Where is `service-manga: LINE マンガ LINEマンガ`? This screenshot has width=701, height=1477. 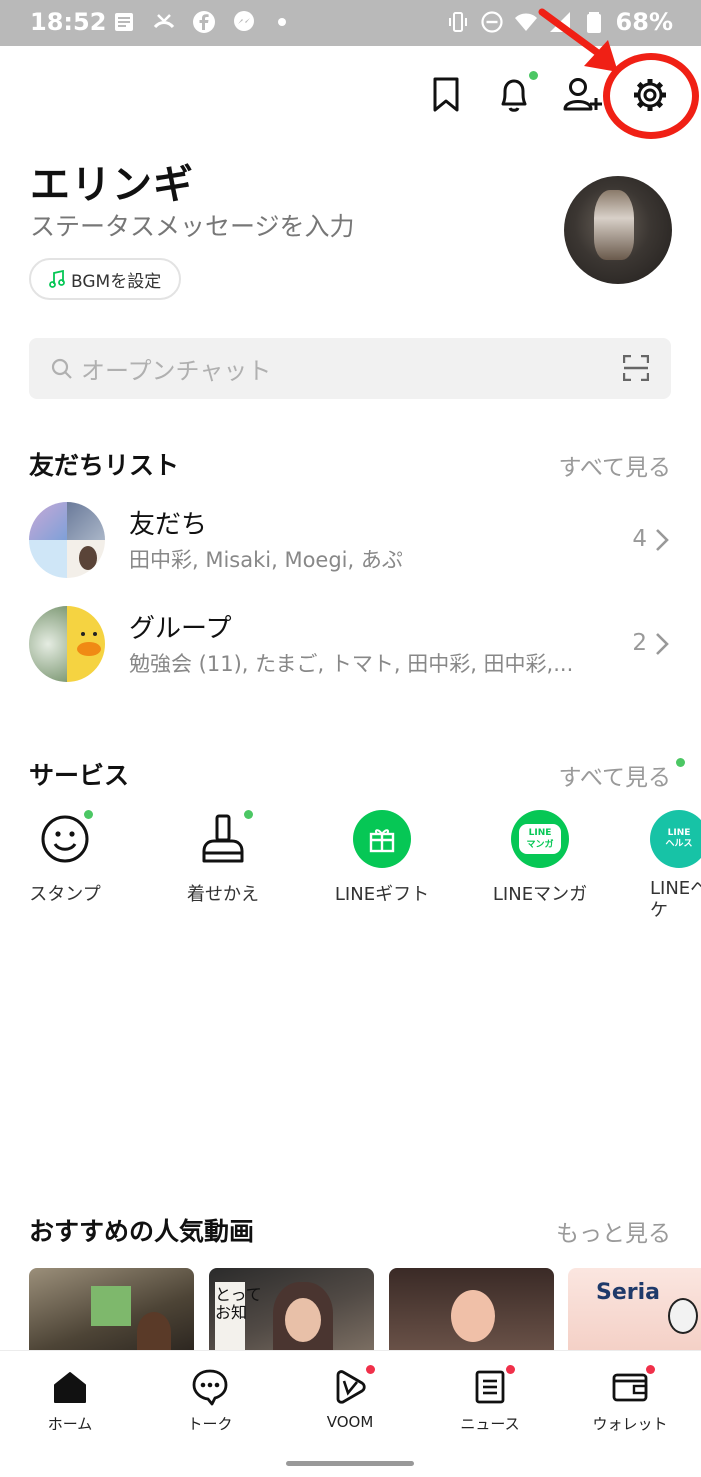 service-manga: LINE マンガ LINEマンガ is located at coordinates (540, 858).